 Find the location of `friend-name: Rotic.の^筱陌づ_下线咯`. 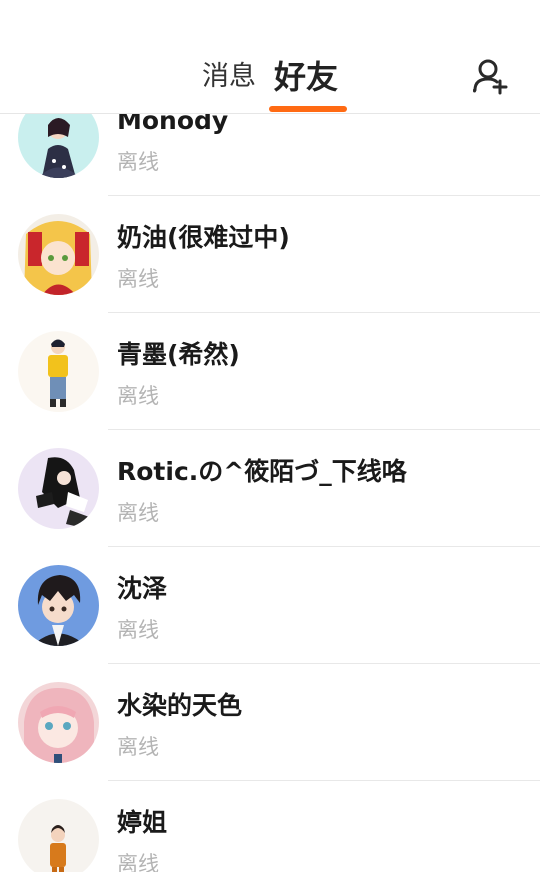

friend-name: Rotic.の^筱陌づ_下线咯 is located at coordinates (262, 471).